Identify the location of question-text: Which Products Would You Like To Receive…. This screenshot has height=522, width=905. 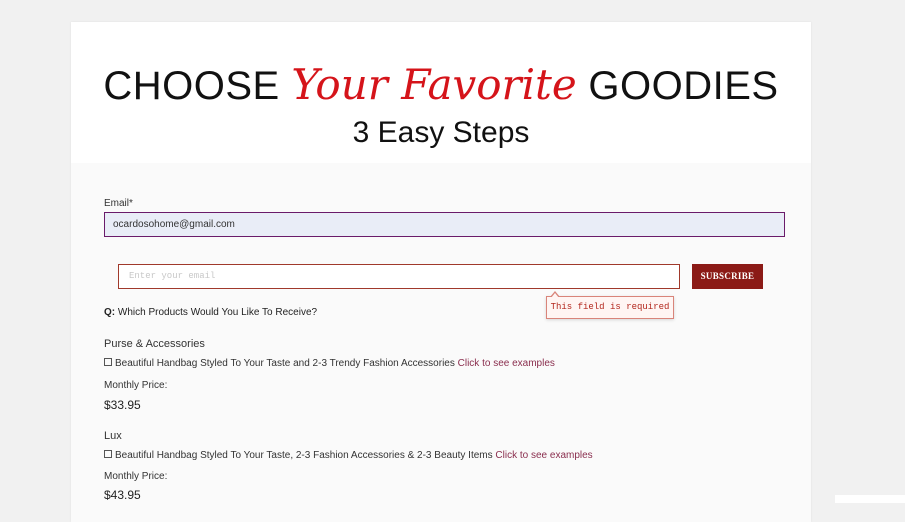
(216, 312).